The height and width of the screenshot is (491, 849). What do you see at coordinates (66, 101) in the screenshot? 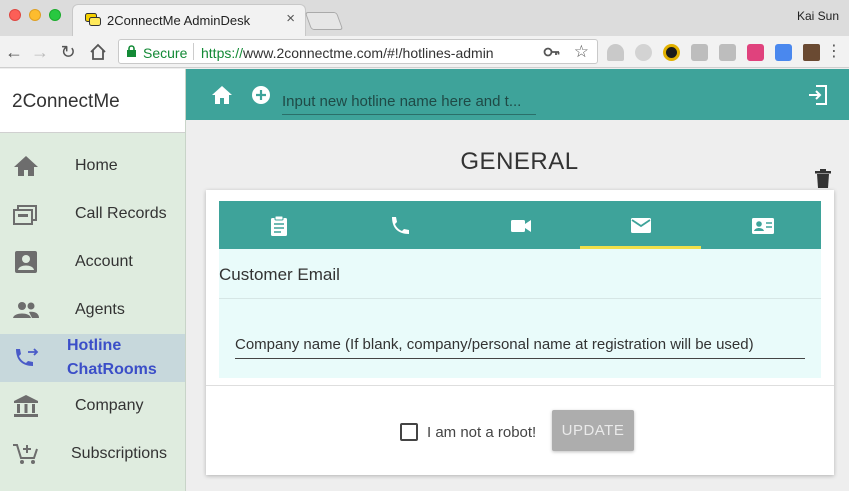
I see `brand-name: 2ConnectMe` at bounding box center [66, 101].